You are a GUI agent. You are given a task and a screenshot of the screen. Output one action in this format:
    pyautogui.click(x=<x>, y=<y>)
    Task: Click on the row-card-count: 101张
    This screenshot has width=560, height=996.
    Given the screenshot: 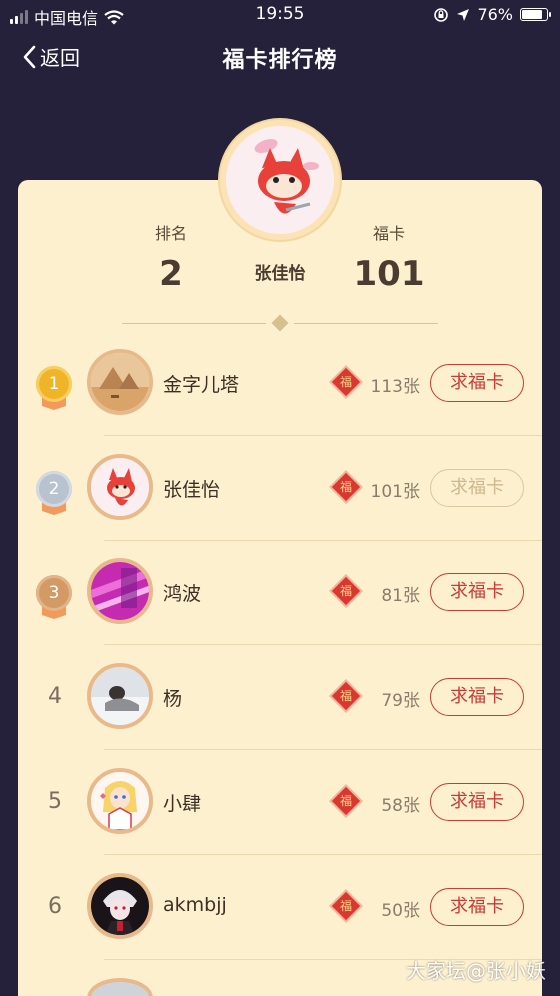 What is the action you would take?
    pyautogui.click(x=395, y=492)
    